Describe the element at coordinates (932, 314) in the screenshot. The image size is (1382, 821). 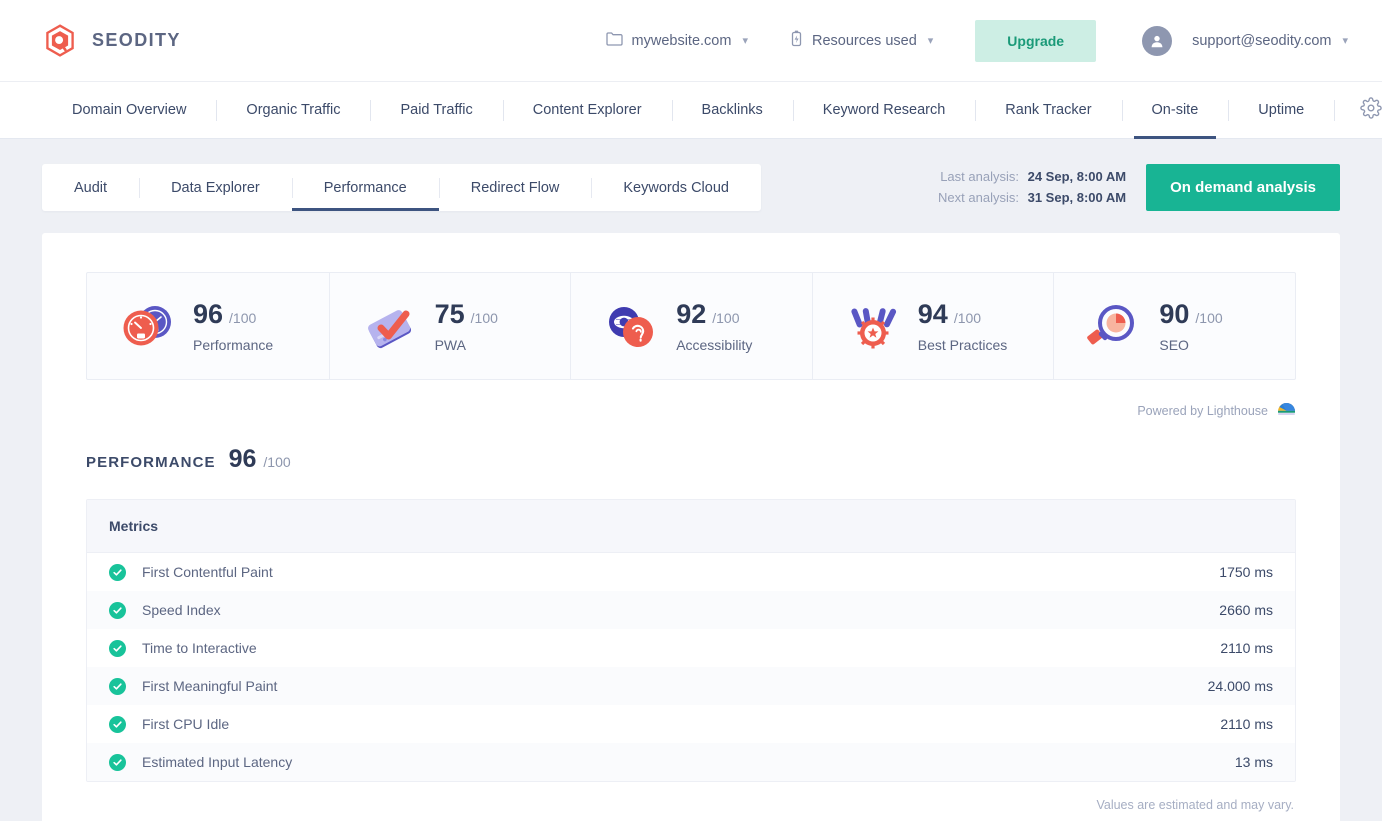
I see `score-value: 94` at that location.